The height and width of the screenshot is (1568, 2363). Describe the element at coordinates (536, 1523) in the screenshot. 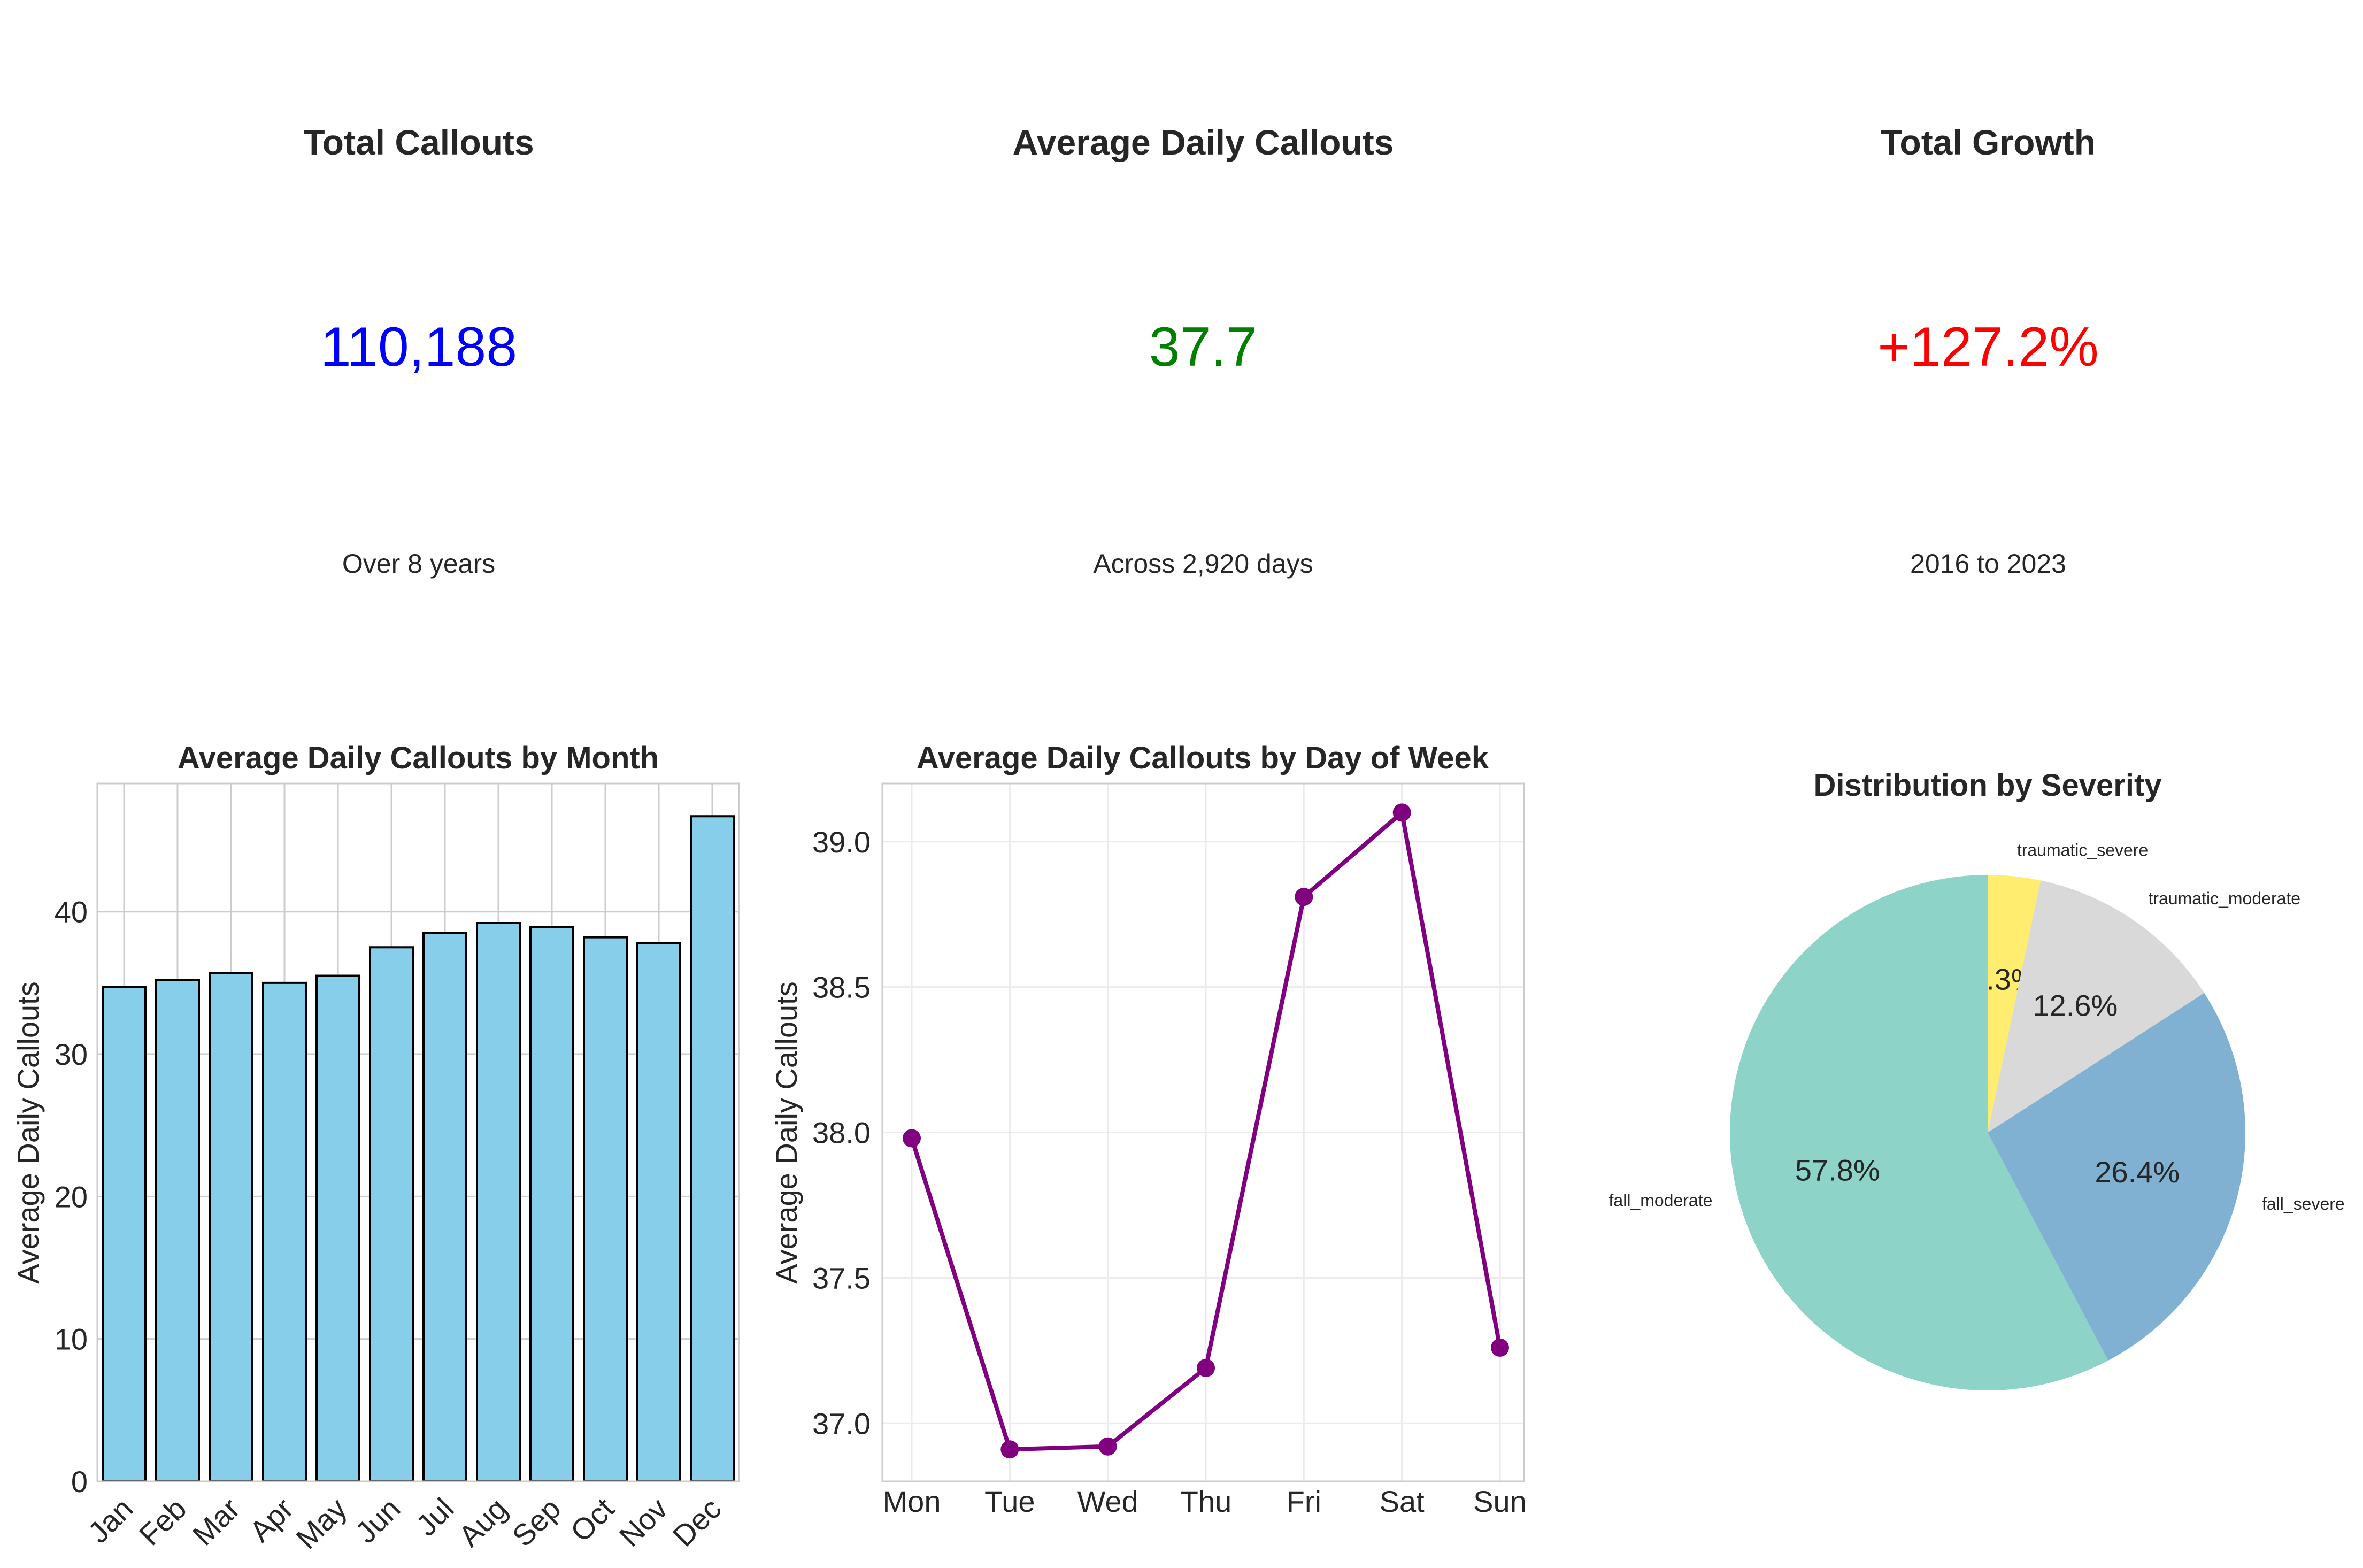

I see `bar-chart-x-tick-label: Sep` at that location.